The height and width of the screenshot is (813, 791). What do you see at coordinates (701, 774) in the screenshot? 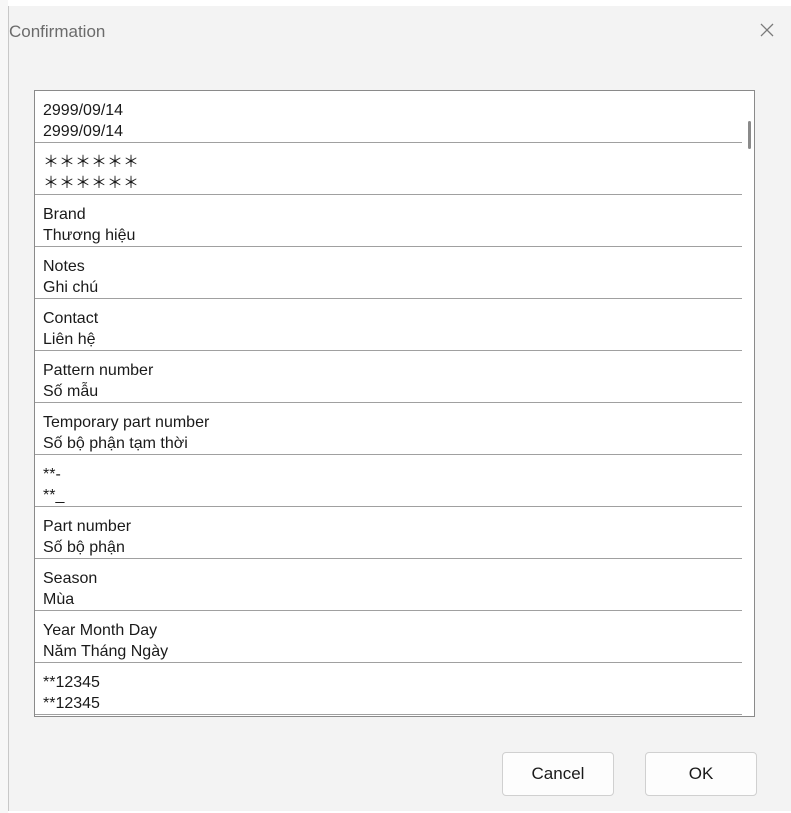
I see `ok-button: OK` at bounding box center [701, 774].